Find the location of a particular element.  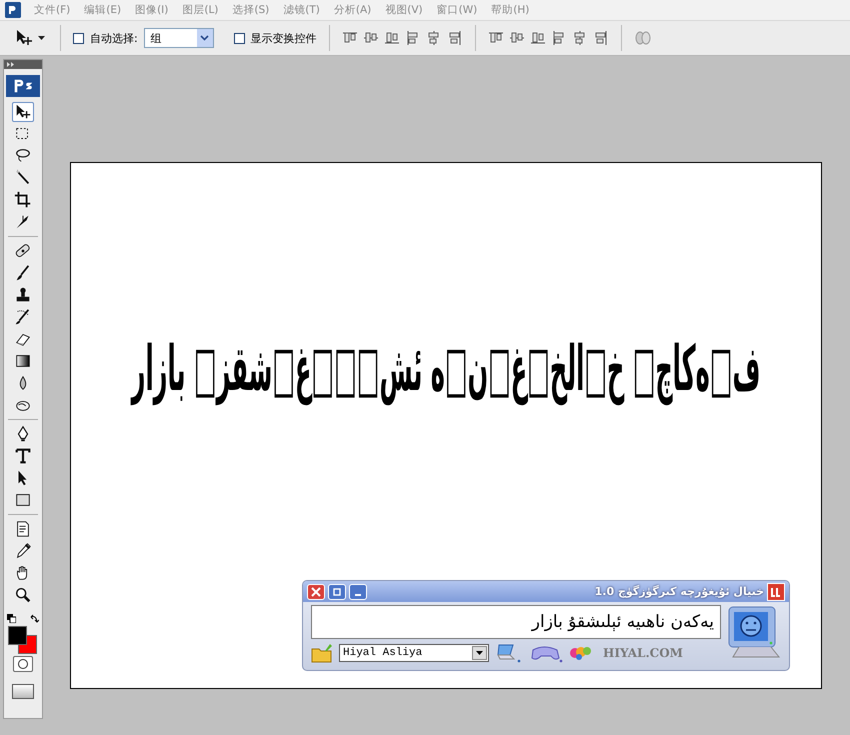

menu-item: 滤镜(T) is located at coordinates (301, 10).